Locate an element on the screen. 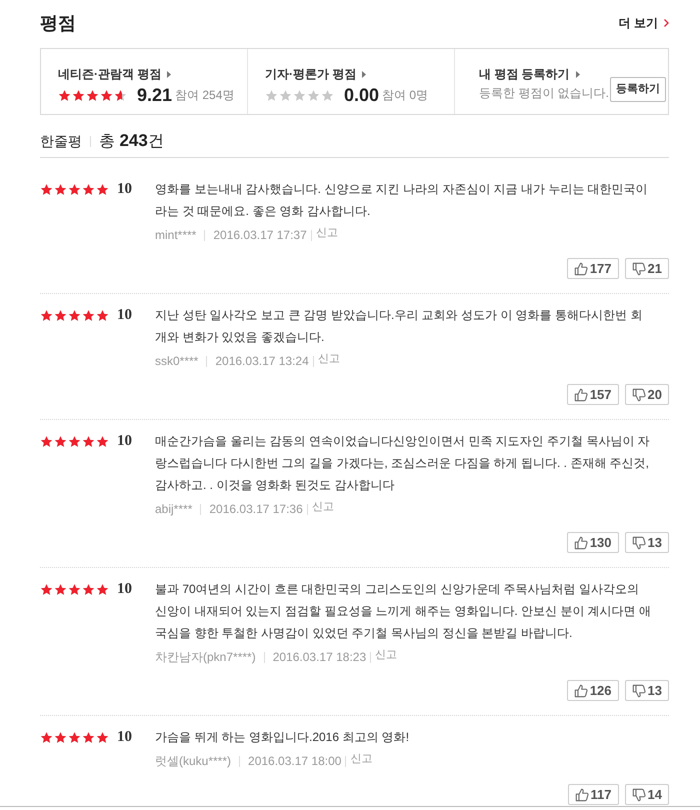 Image resolution: width=700 pixels, height=810 pixels. average-score: 9.21 is located at coordinates (154, 95).